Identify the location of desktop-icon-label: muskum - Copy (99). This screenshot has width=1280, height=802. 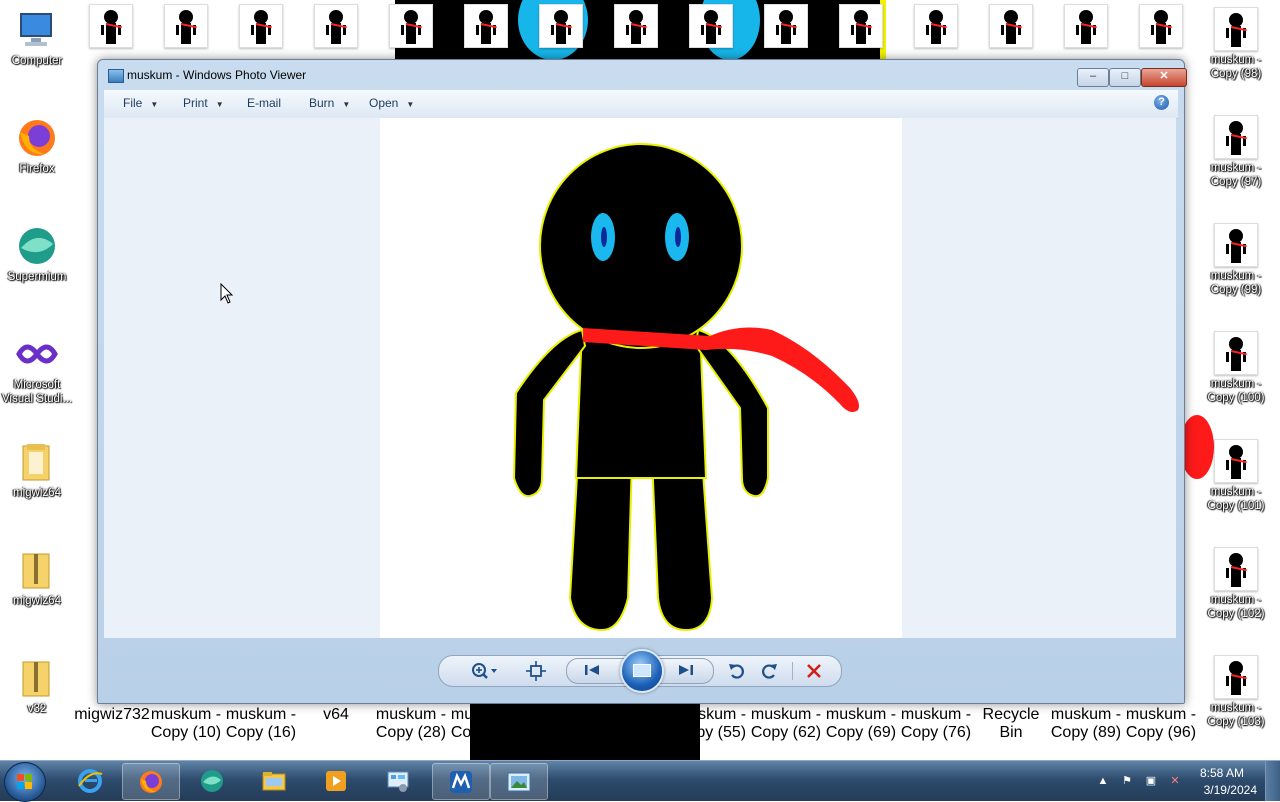
(1236, 283).